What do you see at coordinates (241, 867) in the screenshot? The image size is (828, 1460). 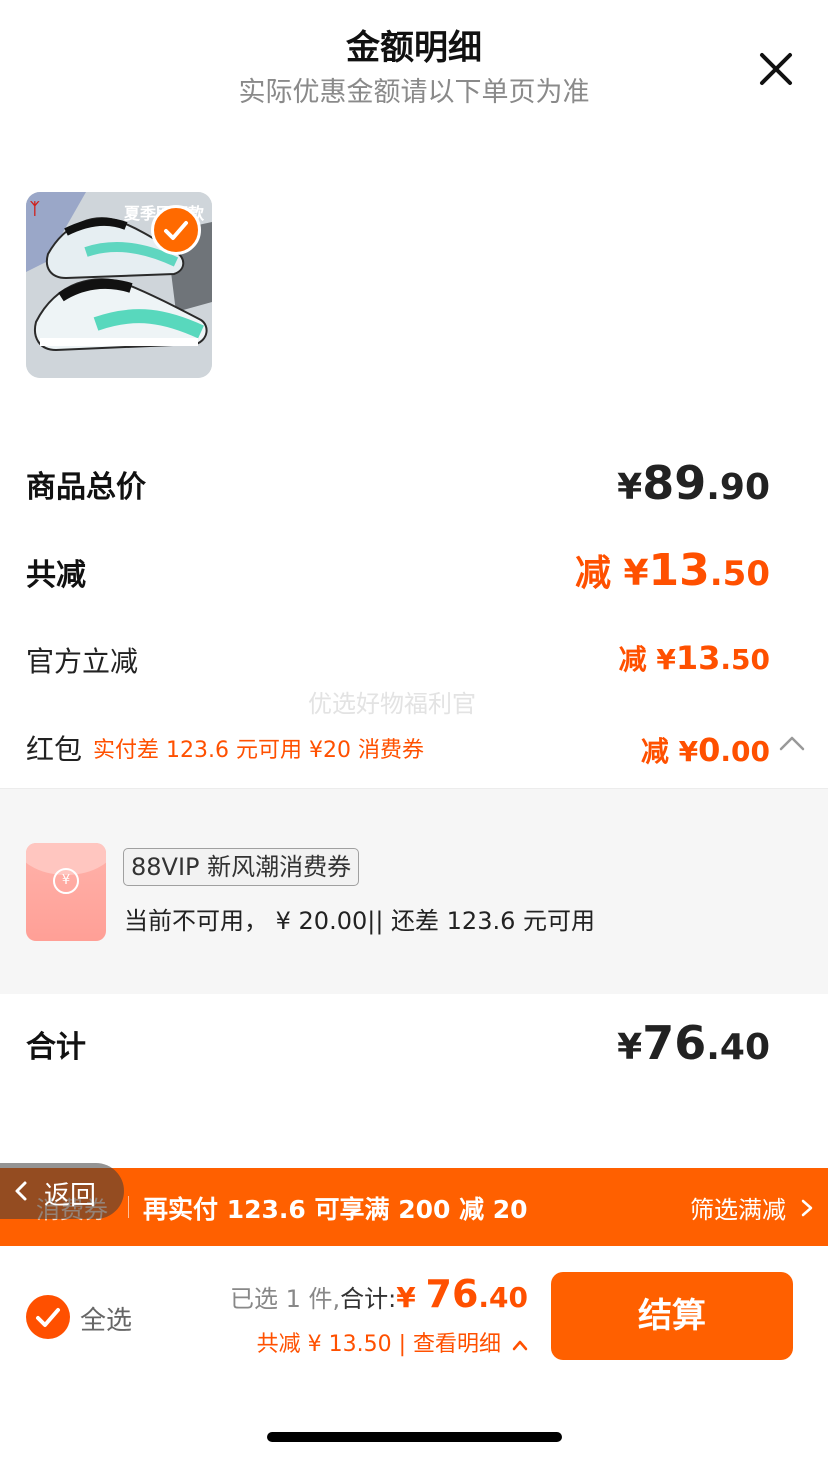 I see `coupon-name-tag: 88VIP 新风潮消费券` at bounding box center [241, 867].